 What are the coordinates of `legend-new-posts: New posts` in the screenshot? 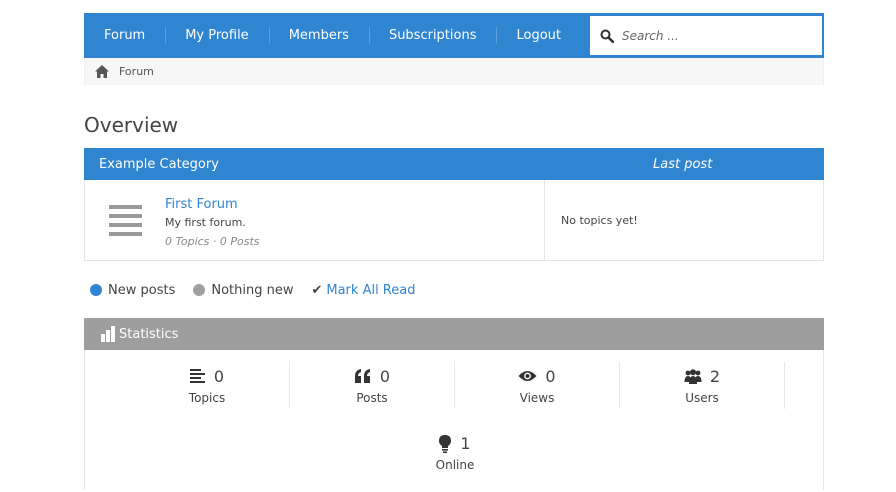 It's located at (132, 290).